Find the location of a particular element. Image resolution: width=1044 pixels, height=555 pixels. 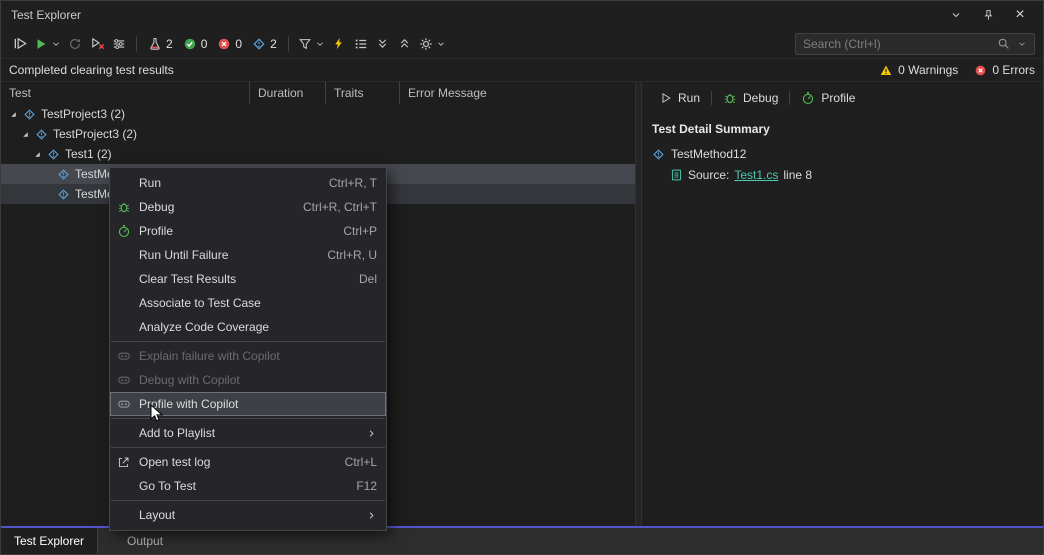

profile-gauge-icon is located at coordinates (124, 231).